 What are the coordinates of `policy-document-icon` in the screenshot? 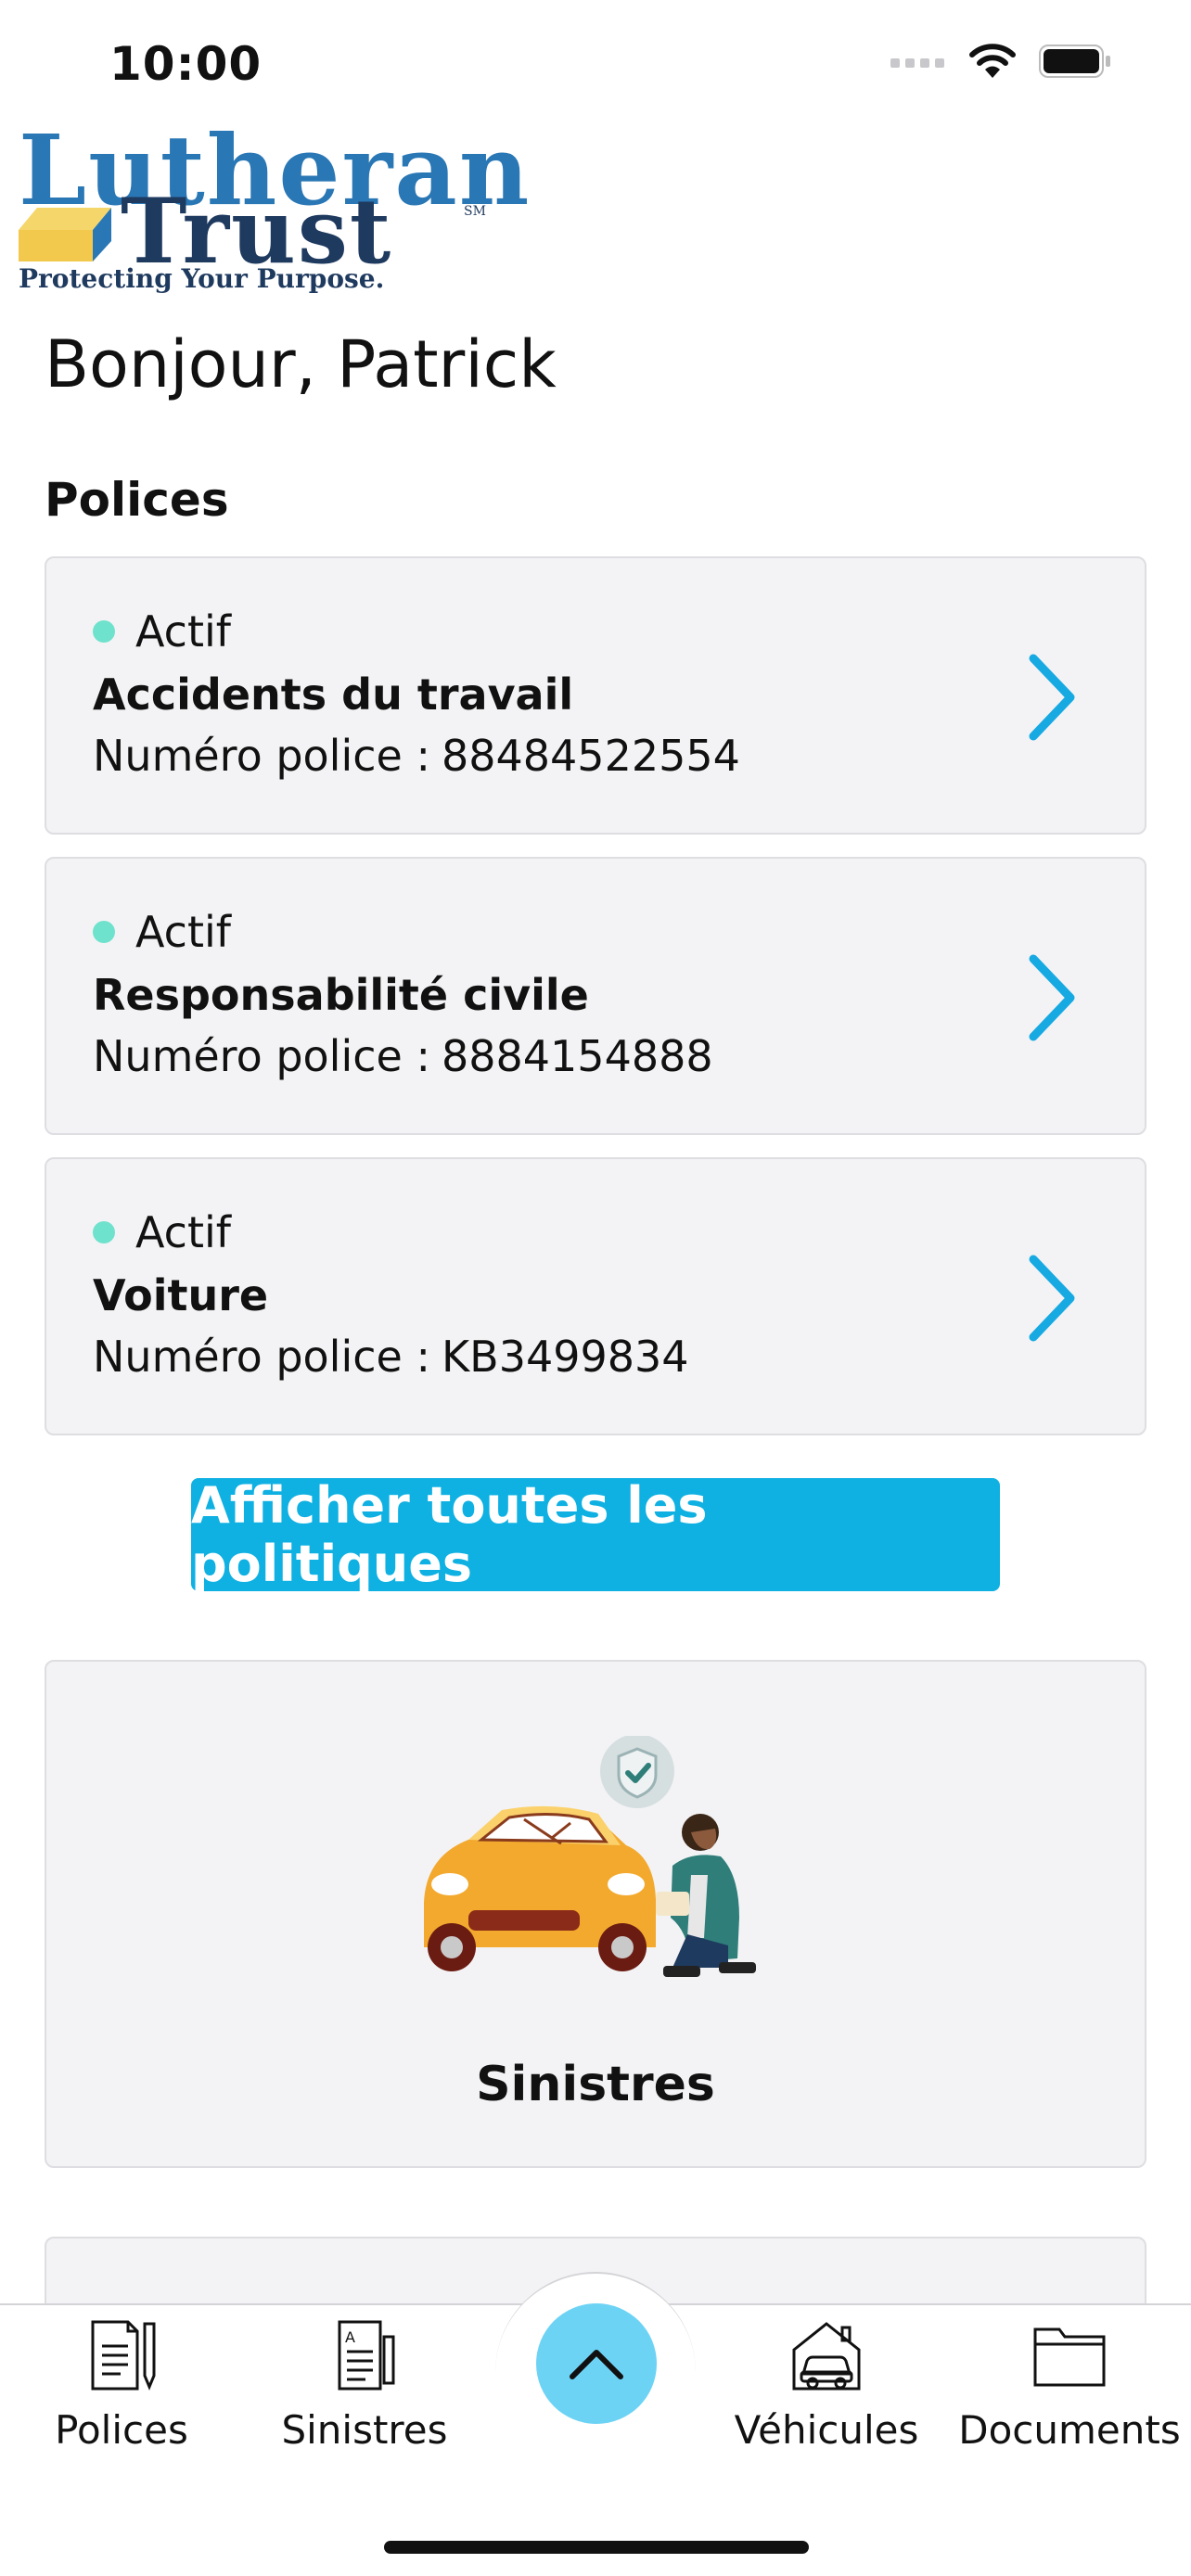 It's located at (123, 2355).